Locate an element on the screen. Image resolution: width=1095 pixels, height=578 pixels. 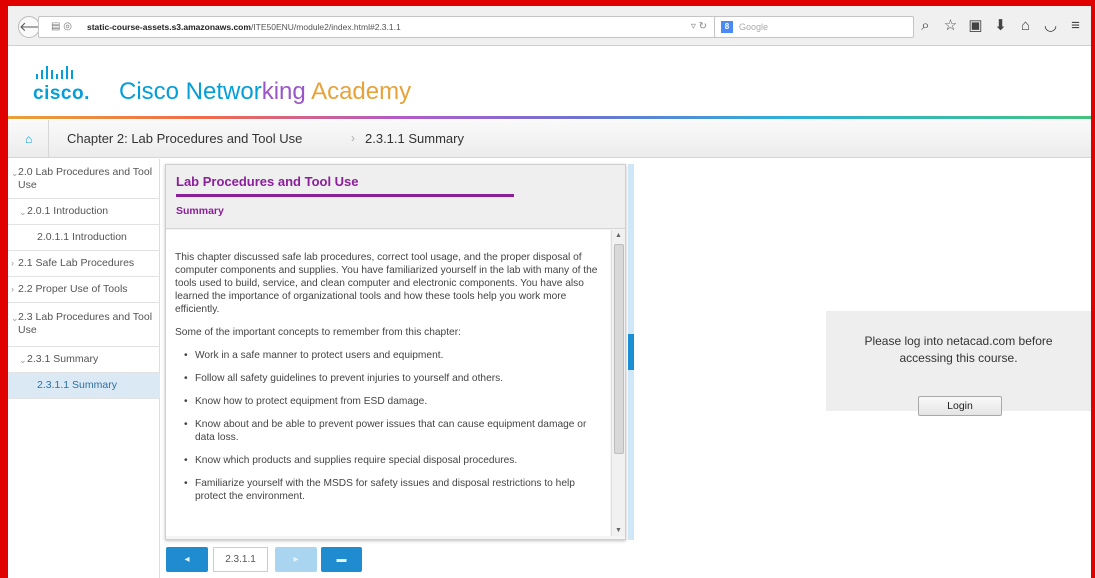
sidebar-item-label: 2.0.1.1 Introduction is located at coordinates (82, 237).